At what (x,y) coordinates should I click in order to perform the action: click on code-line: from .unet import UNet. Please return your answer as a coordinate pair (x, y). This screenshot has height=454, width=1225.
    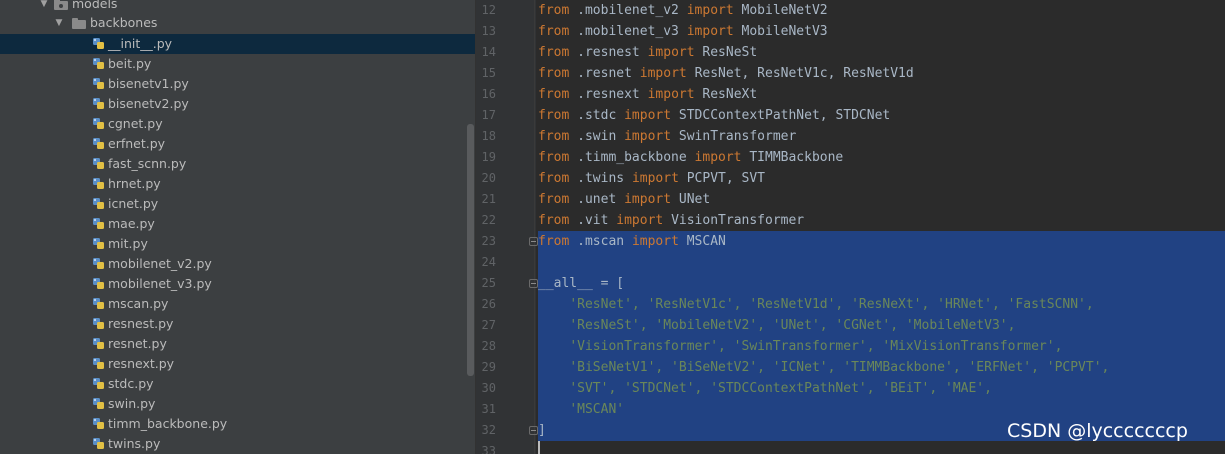
    Looking at the image, I should click on (624, 199).